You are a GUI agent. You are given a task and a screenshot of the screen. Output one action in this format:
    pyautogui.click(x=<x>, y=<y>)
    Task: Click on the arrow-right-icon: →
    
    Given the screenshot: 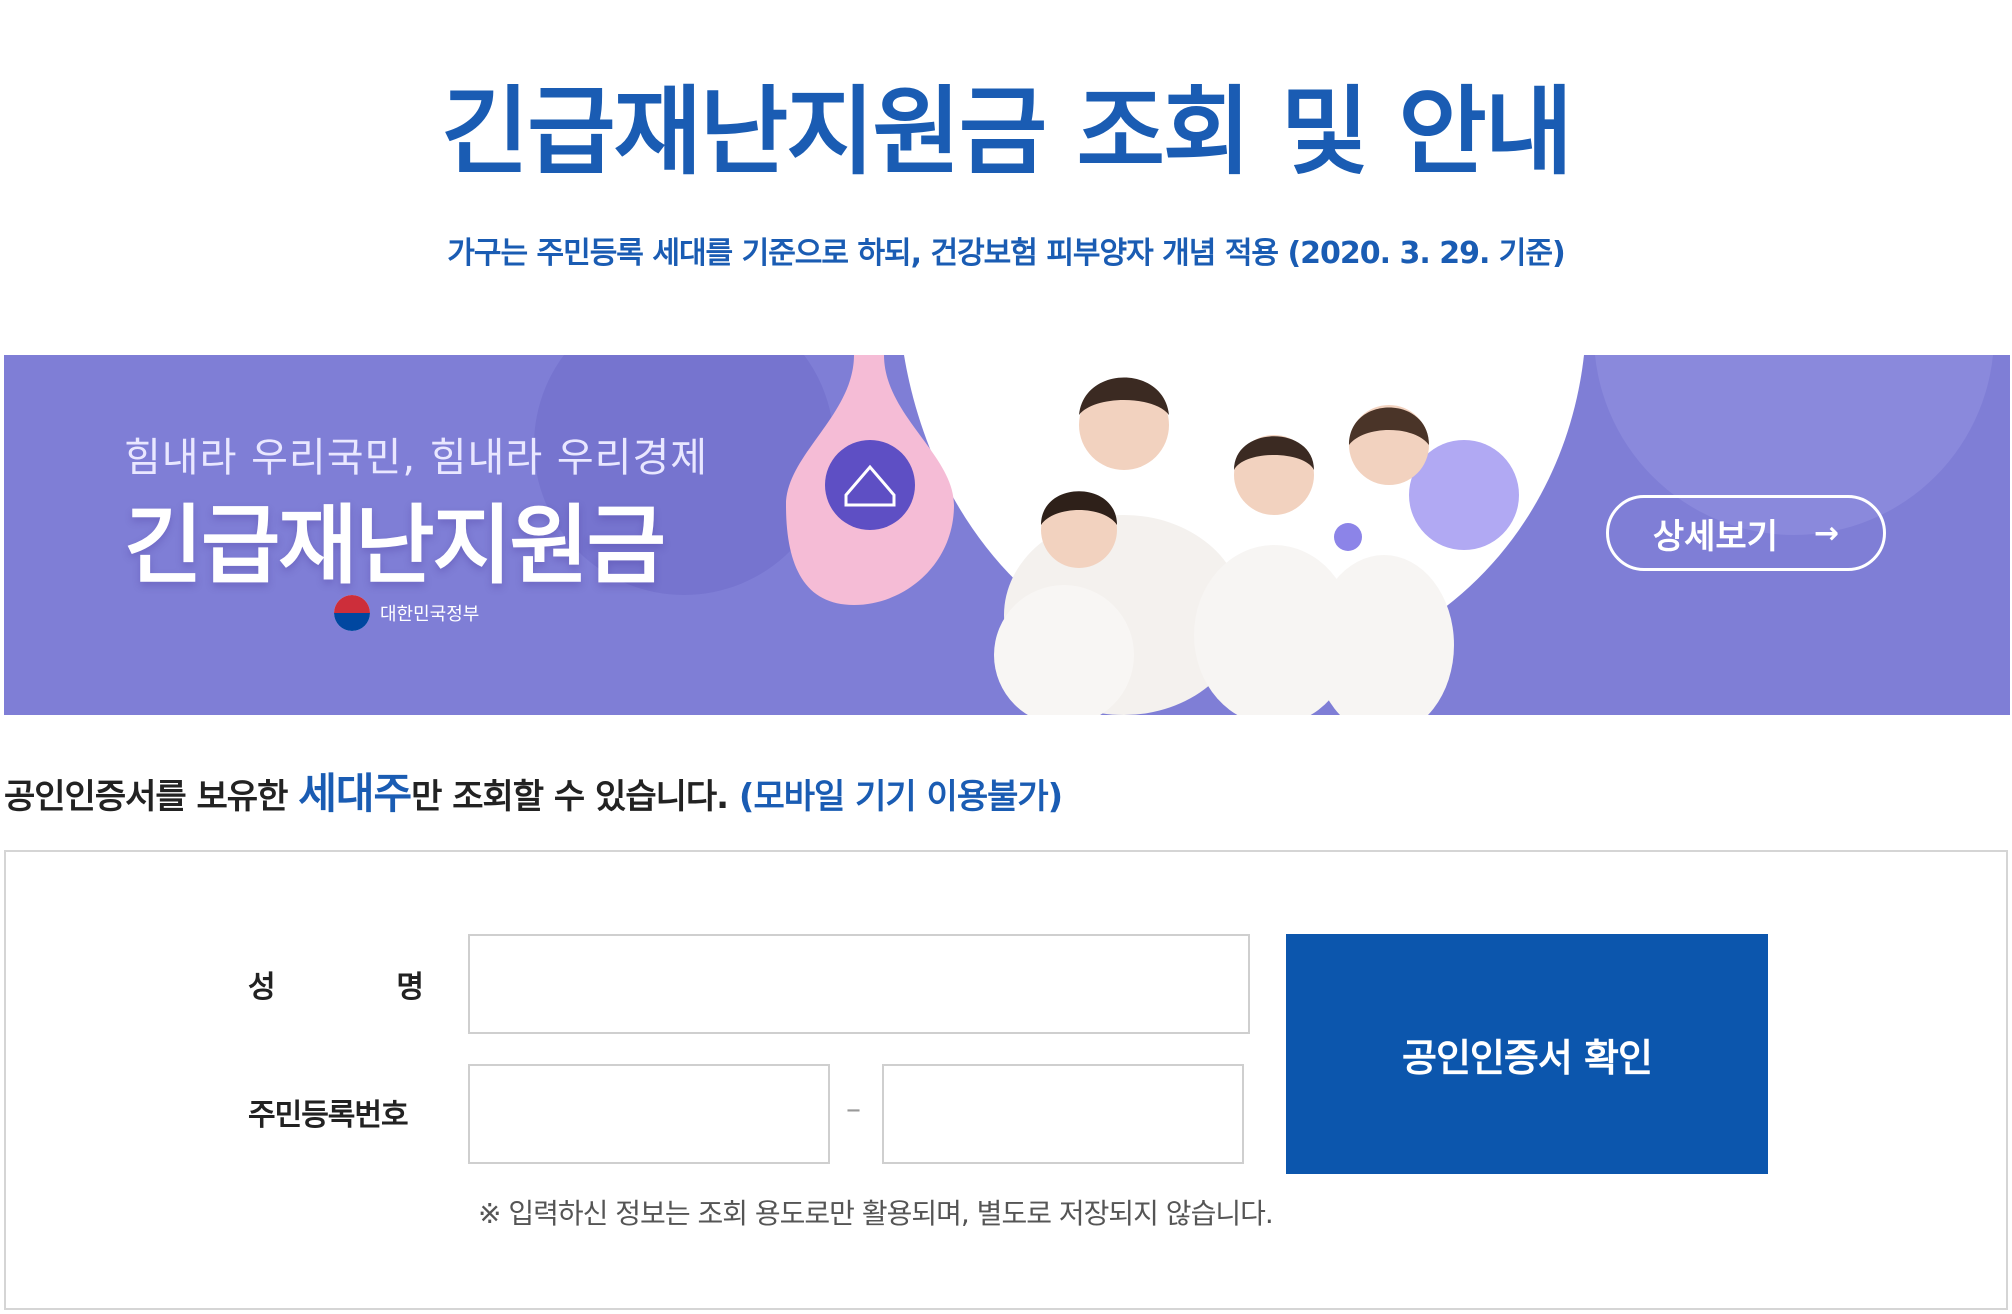 What is the action you would take?
    pyautogui.click(x=1826, y=533)
    